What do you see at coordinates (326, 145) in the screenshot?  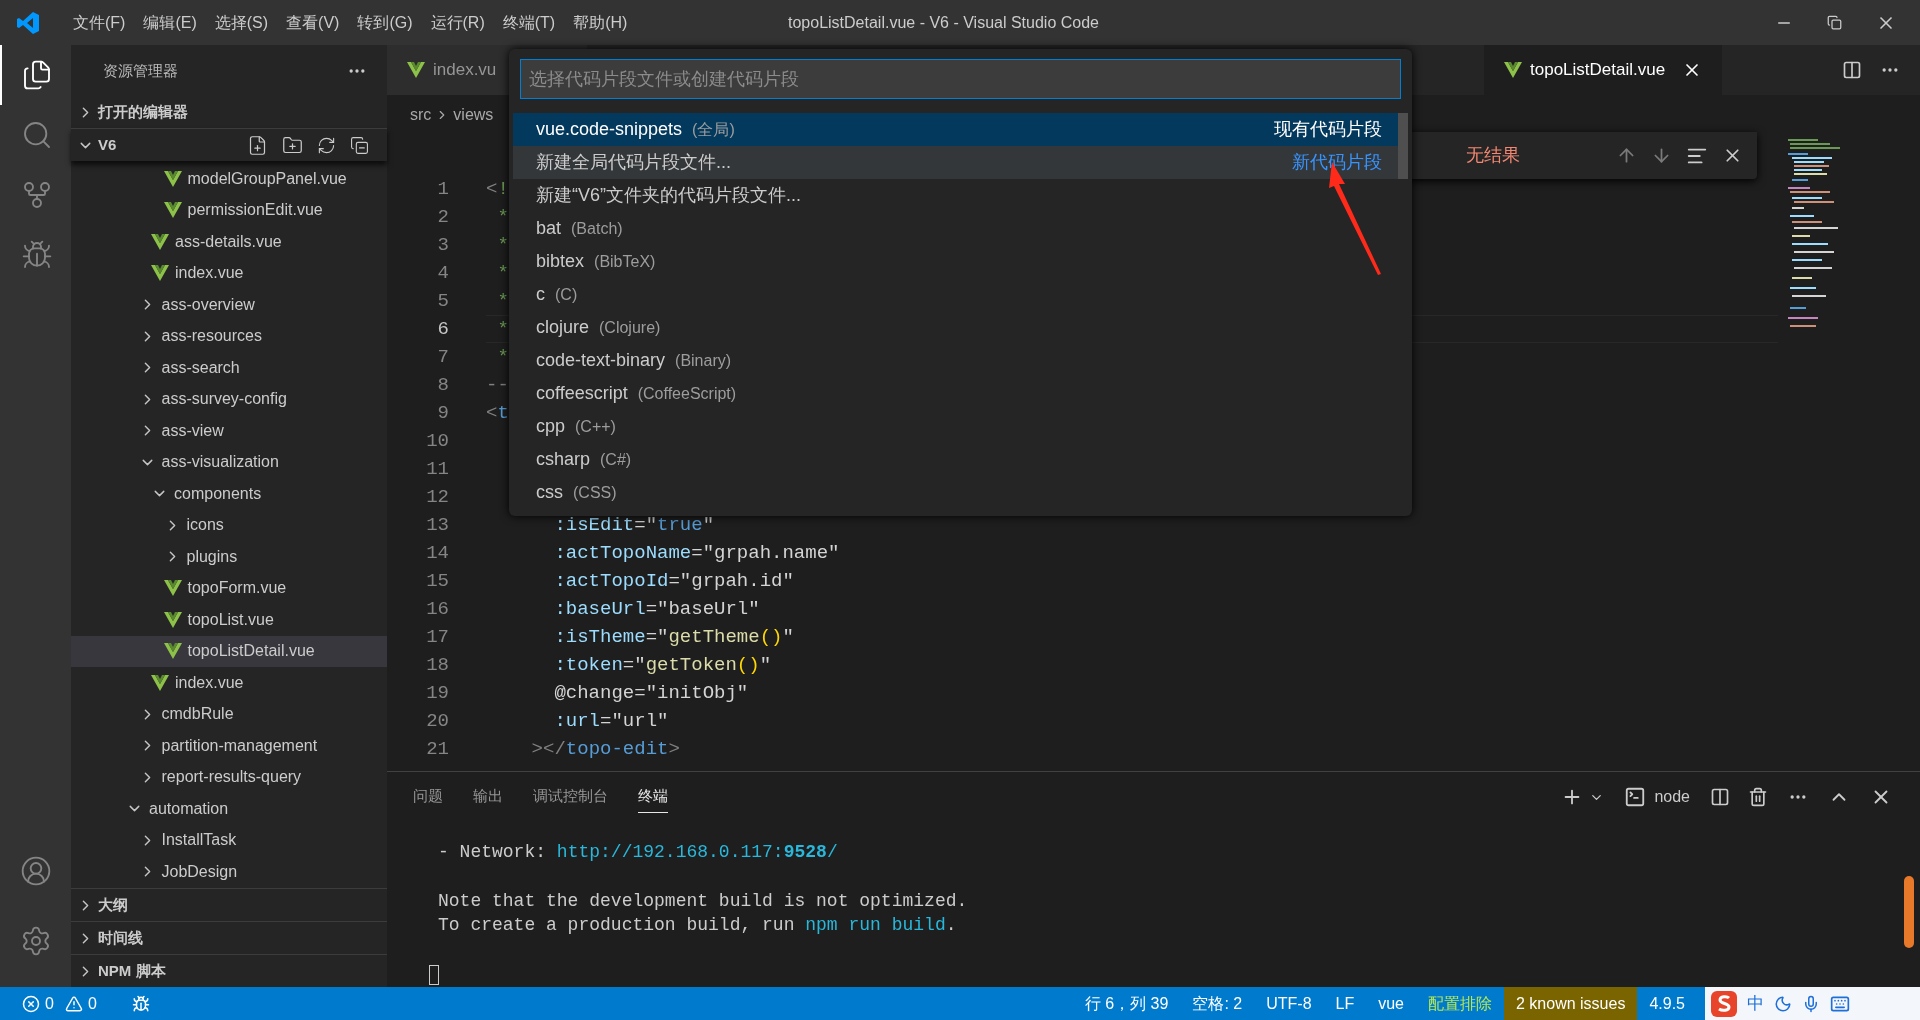 I see `refresh-icon` at bounding box center [326, 145].